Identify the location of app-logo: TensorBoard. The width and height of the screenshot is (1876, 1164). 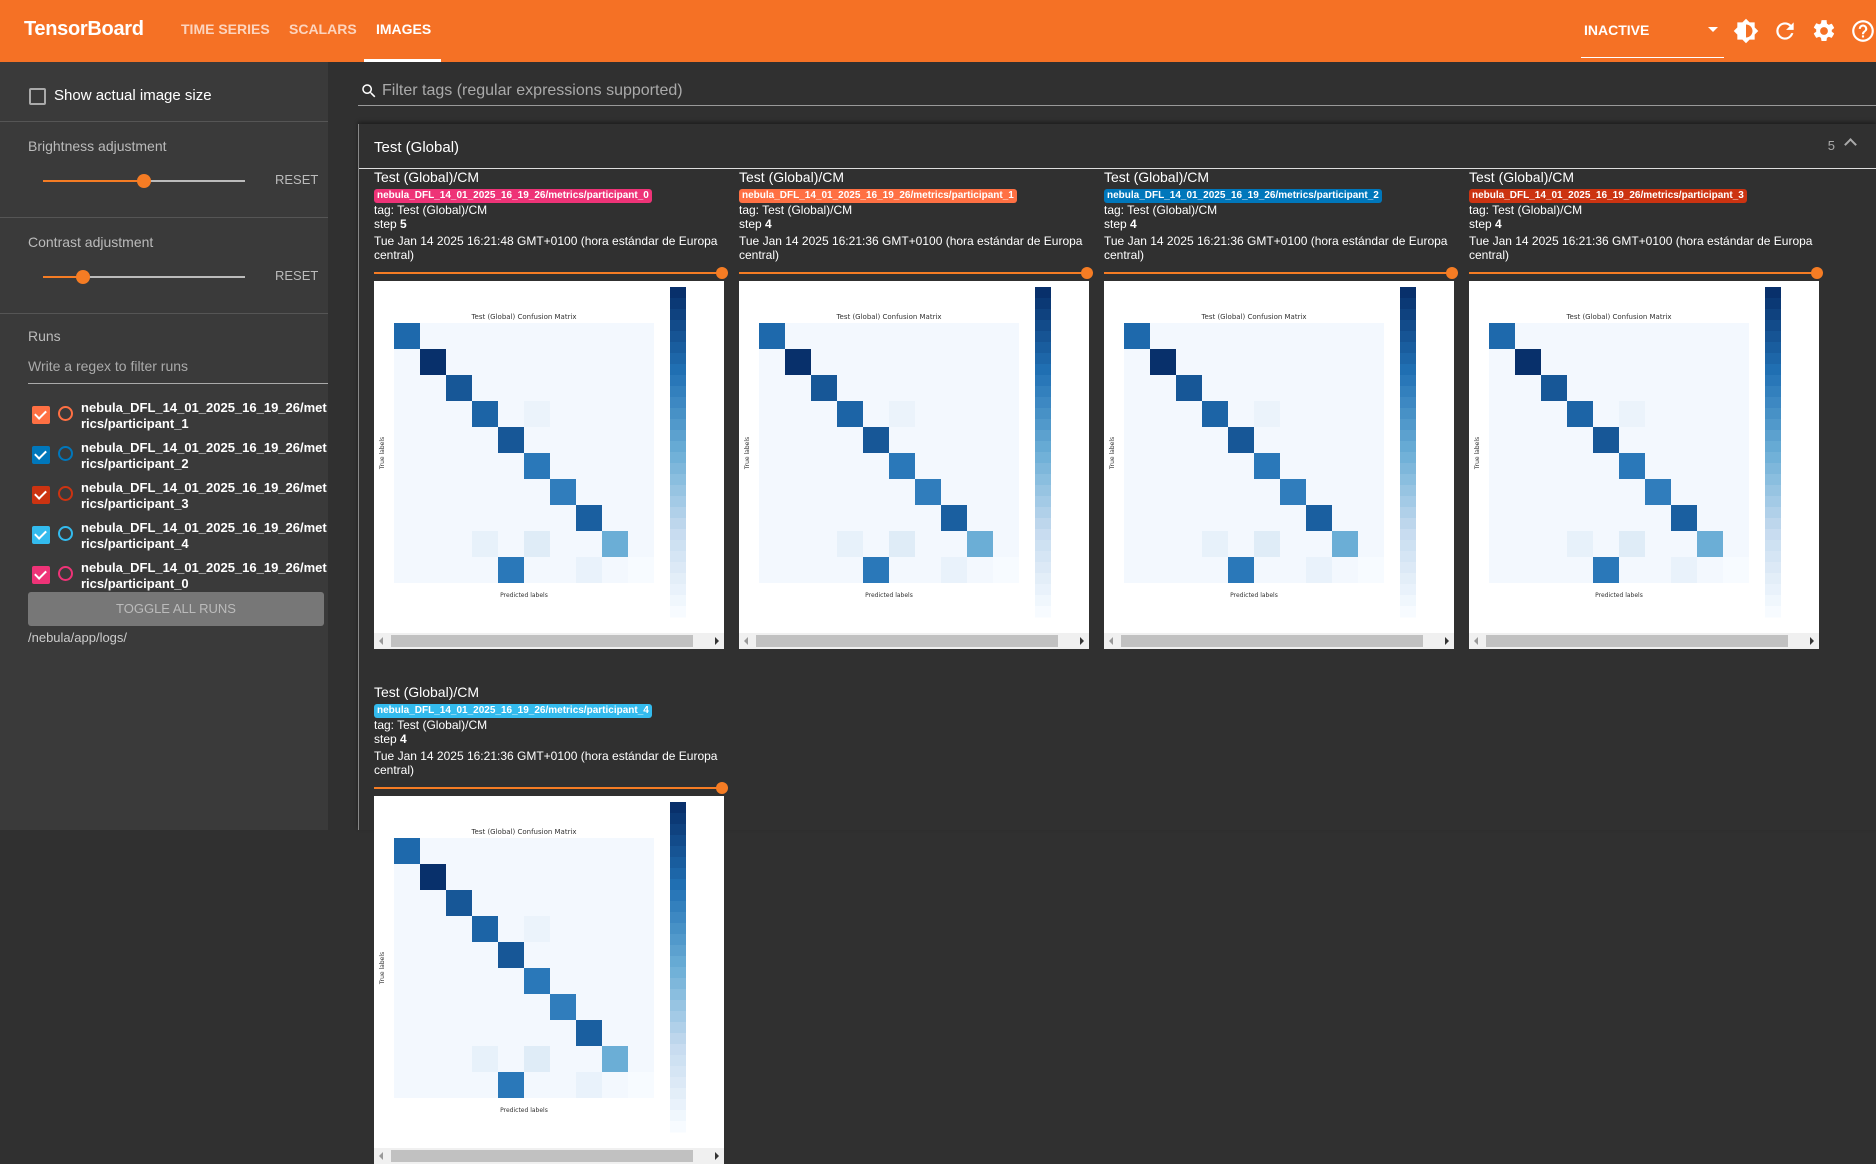
(84, 29).